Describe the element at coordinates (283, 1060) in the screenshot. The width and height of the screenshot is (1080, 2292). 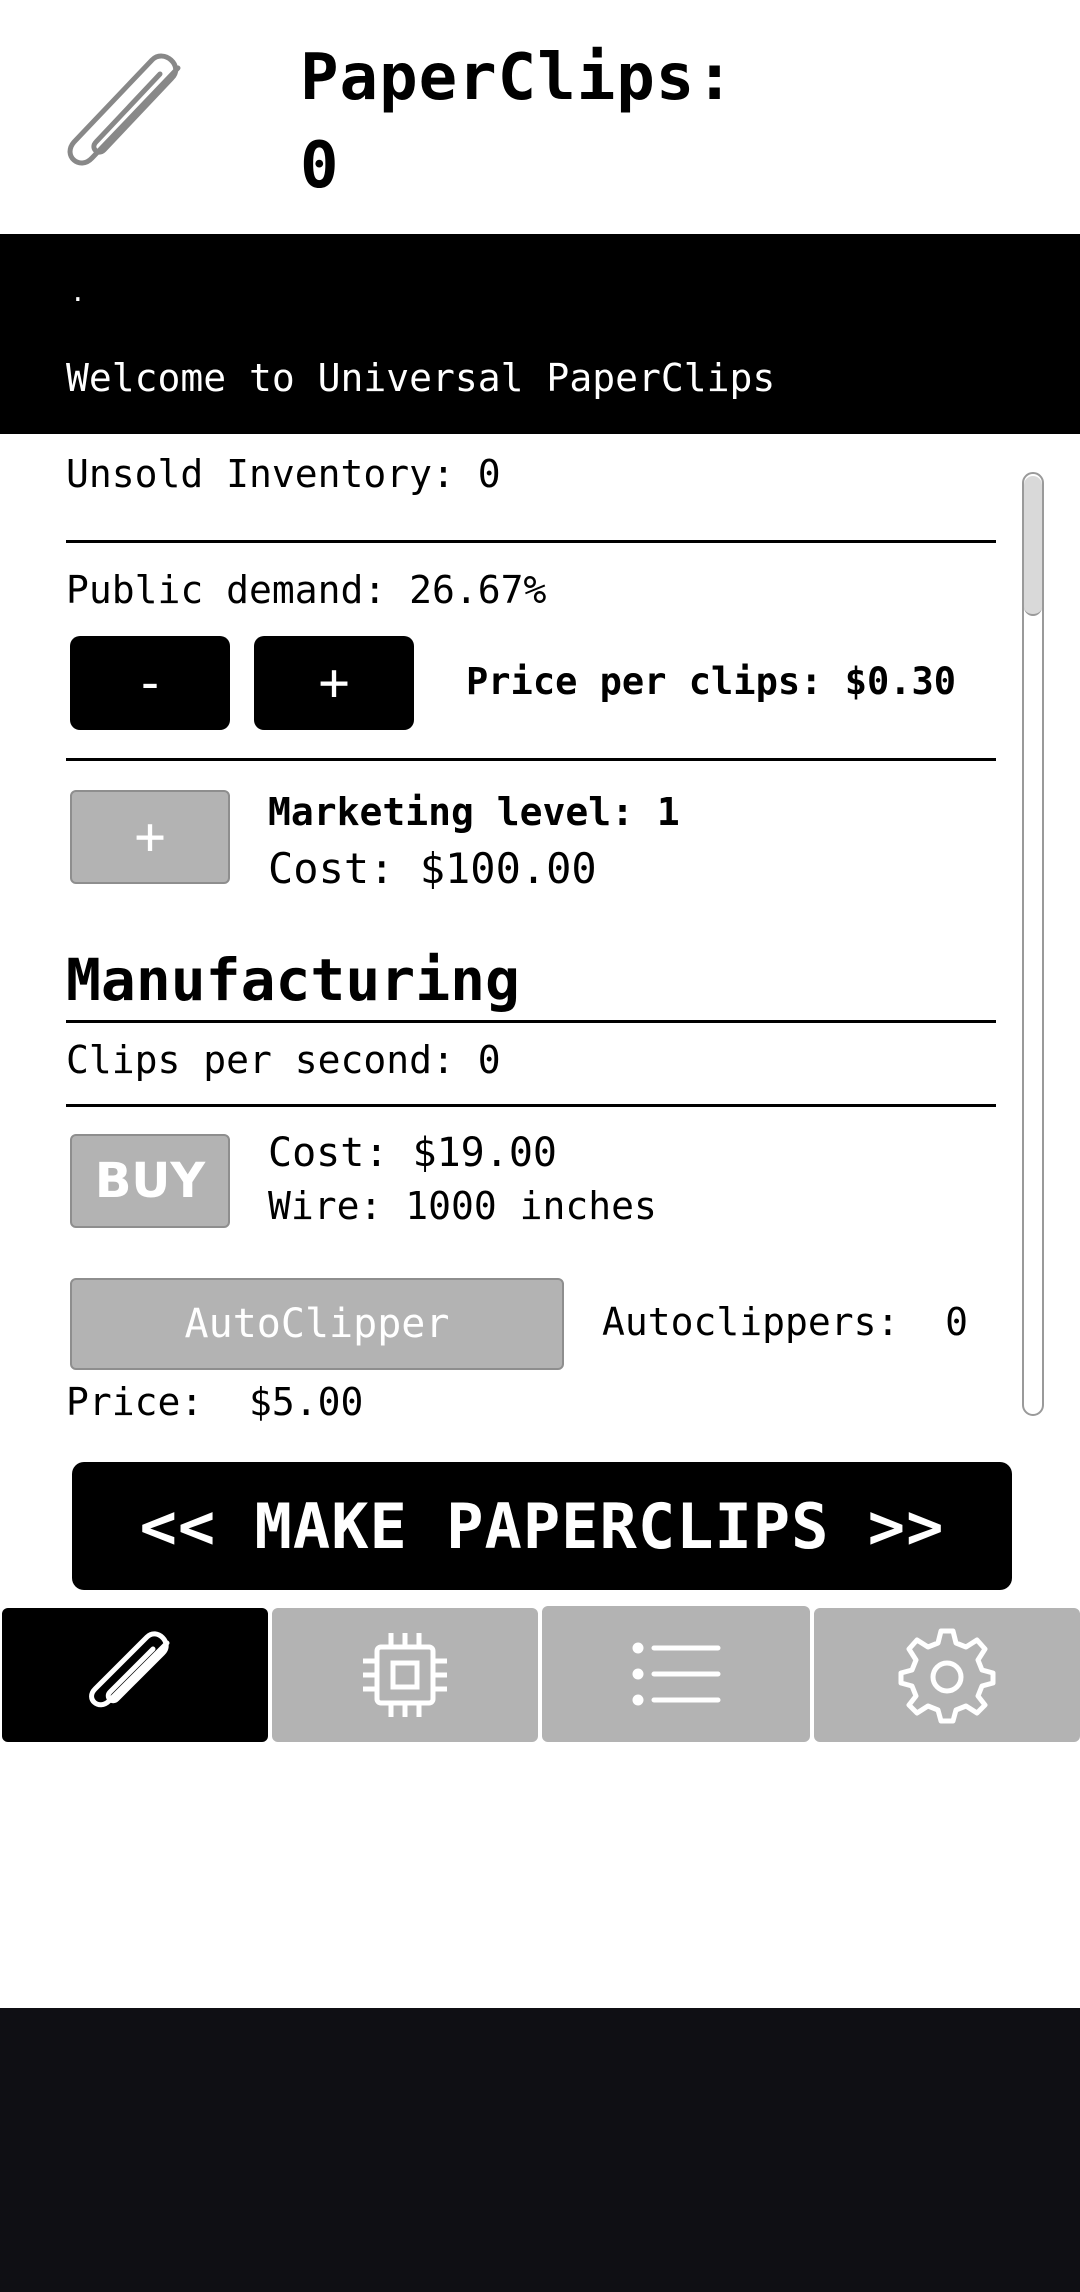
I see `clips-per-second: Clips per second: 0` at that location.